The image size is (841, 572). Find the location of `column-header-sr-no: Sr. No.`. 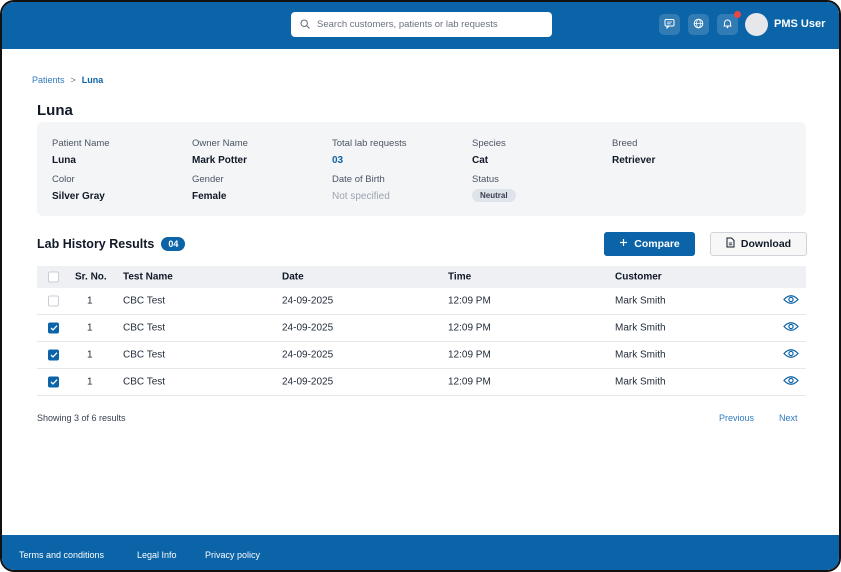

column-header-sr-no: Sr. No. is located at coordinates (91, 277).